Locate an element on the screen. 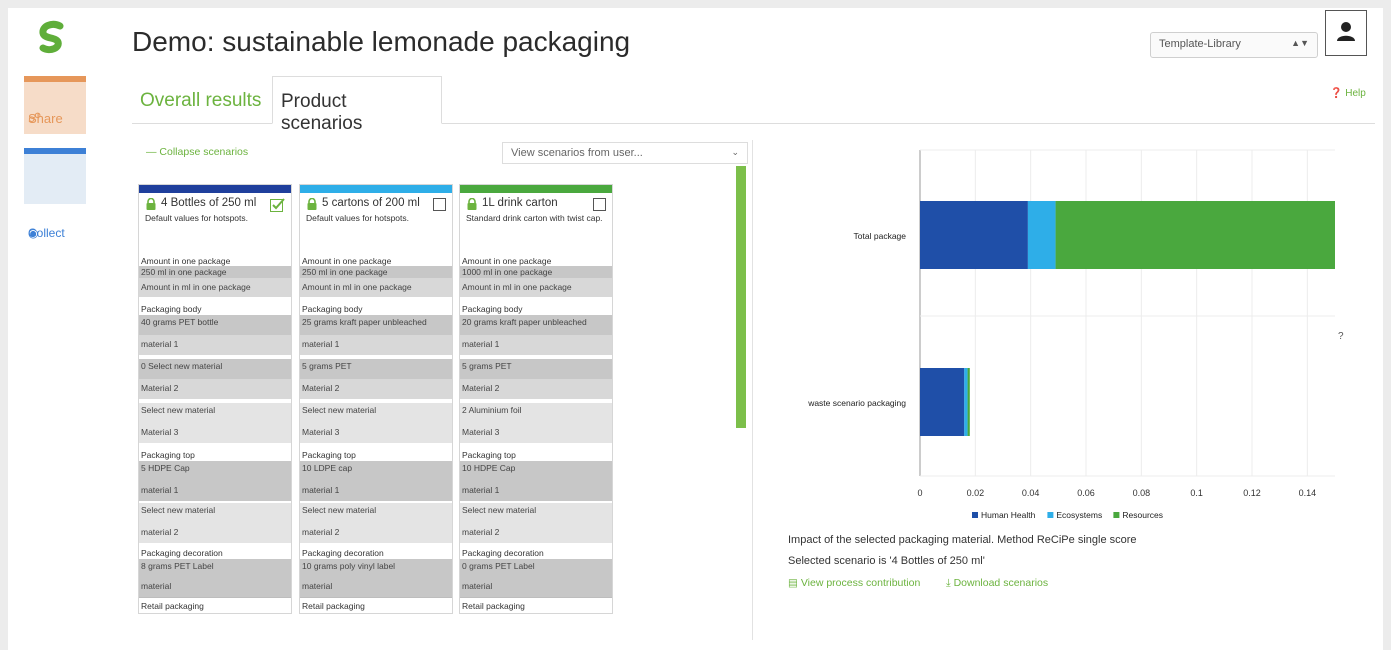 This screenshot has height=650, width=1391. scenario-description: Default values for hotspots. is located at coordinates (197, 218).